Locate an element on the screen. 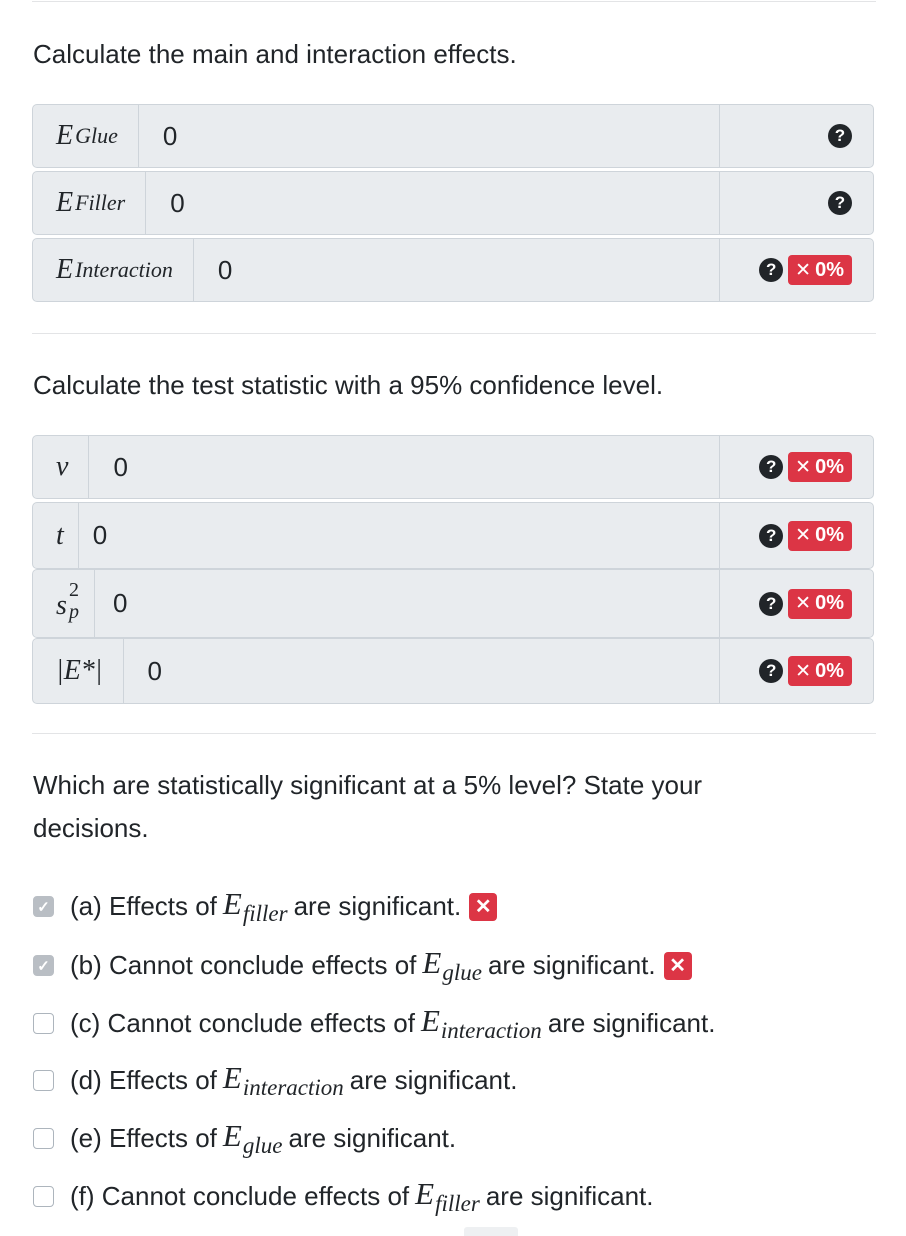 The height and width of the screenshot is (1236, 906). input-sp2: s 2 p 0 ? ✕ 0% is located at coordinates (453, 603).